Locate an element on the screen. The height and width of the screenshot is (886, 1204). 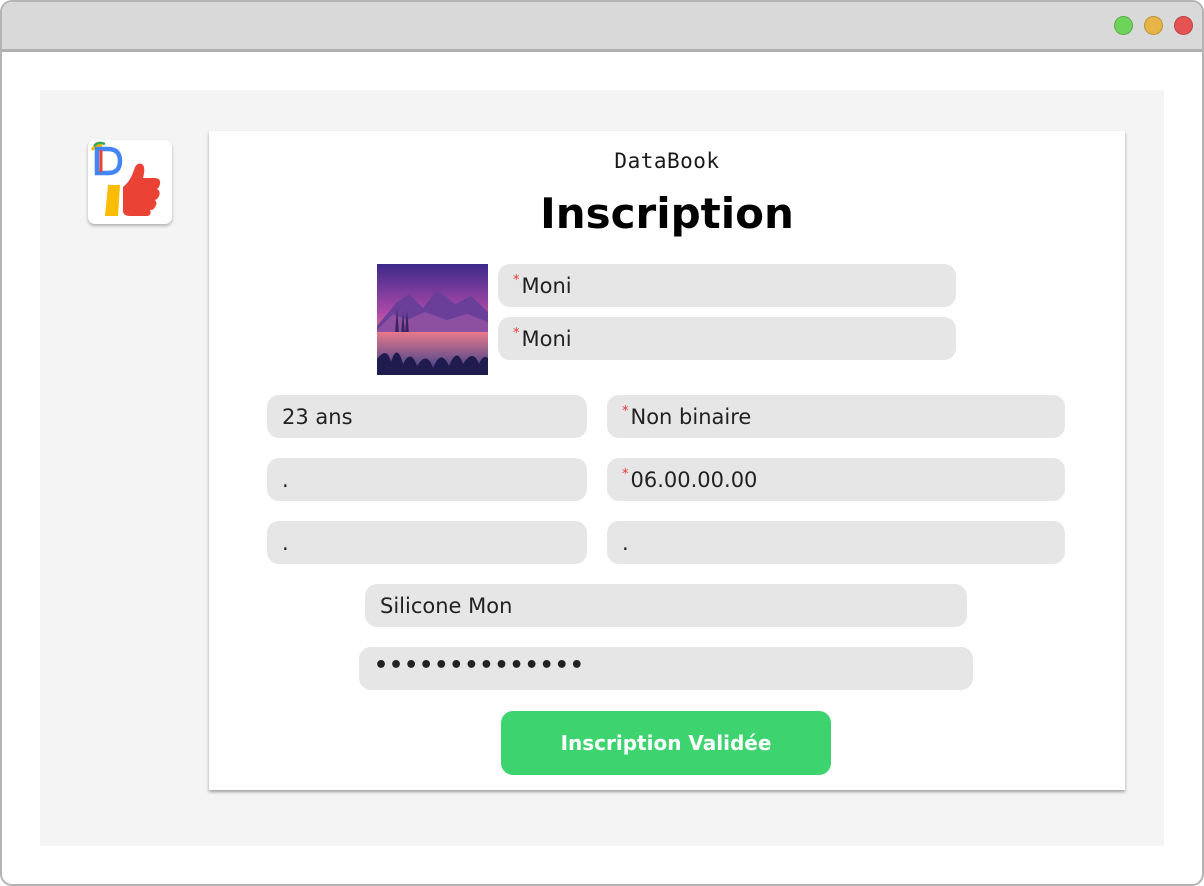
gender-field: * Non binaire is located at coordinates (836, 416).